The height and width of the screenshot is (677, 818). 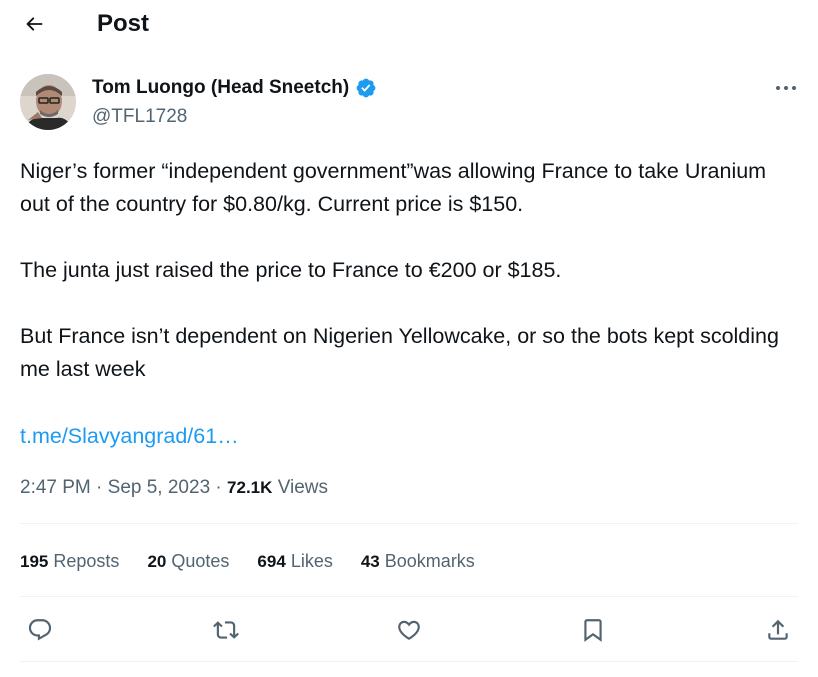 I want to click on share-icon, so click(x=778, y=630).